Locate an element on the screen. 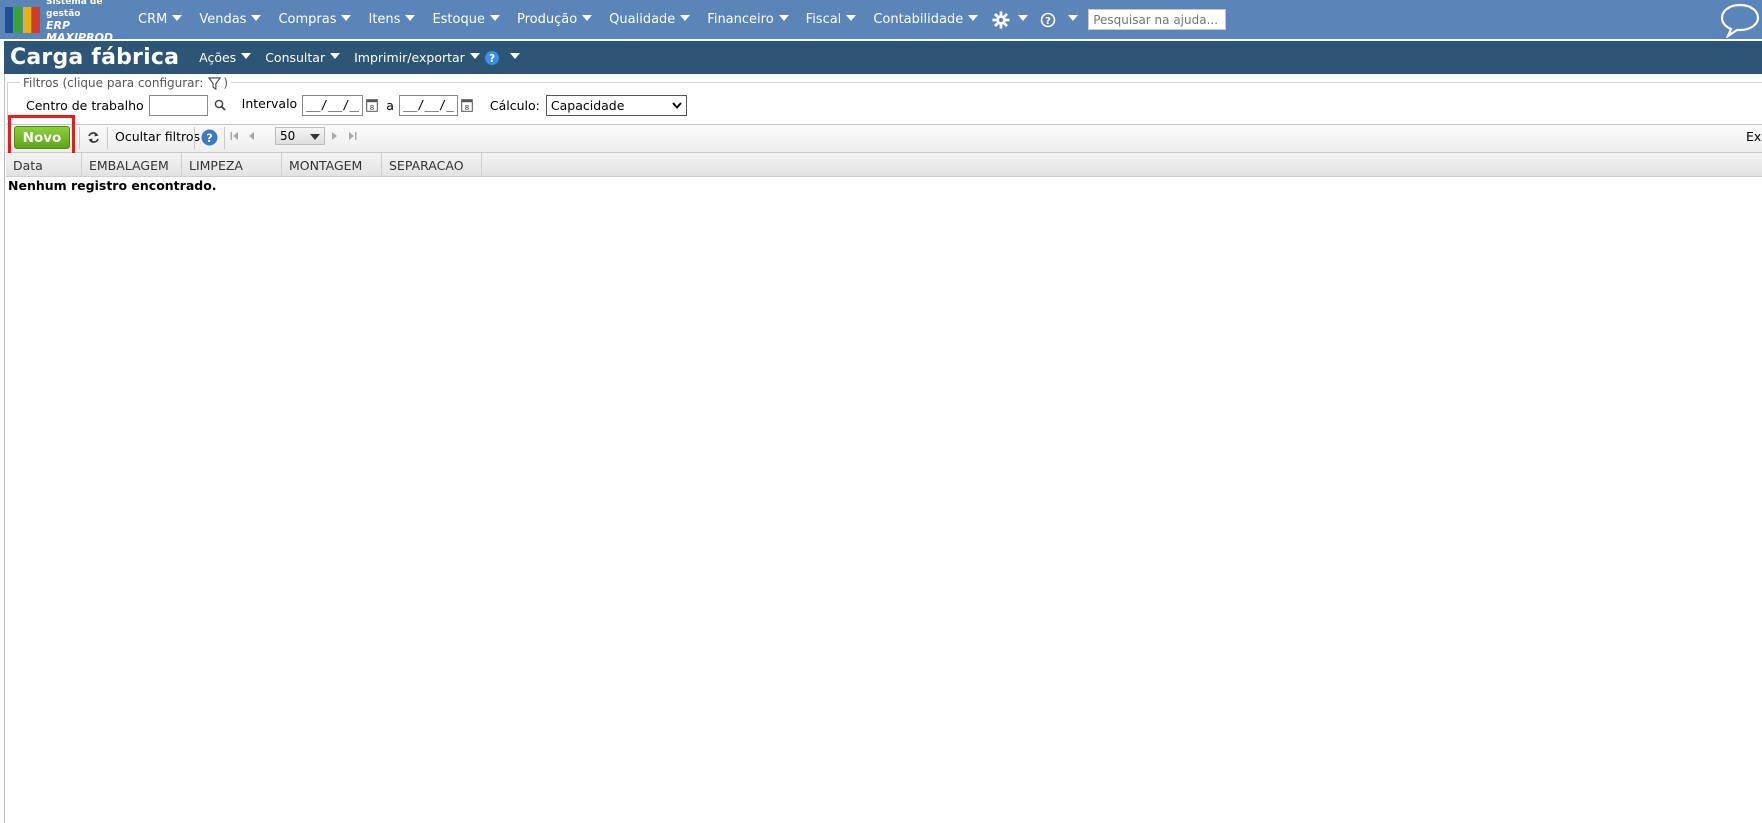 This screenshot has height=823, width=1762. previous-page-icon is located at coordinates (251, 136).